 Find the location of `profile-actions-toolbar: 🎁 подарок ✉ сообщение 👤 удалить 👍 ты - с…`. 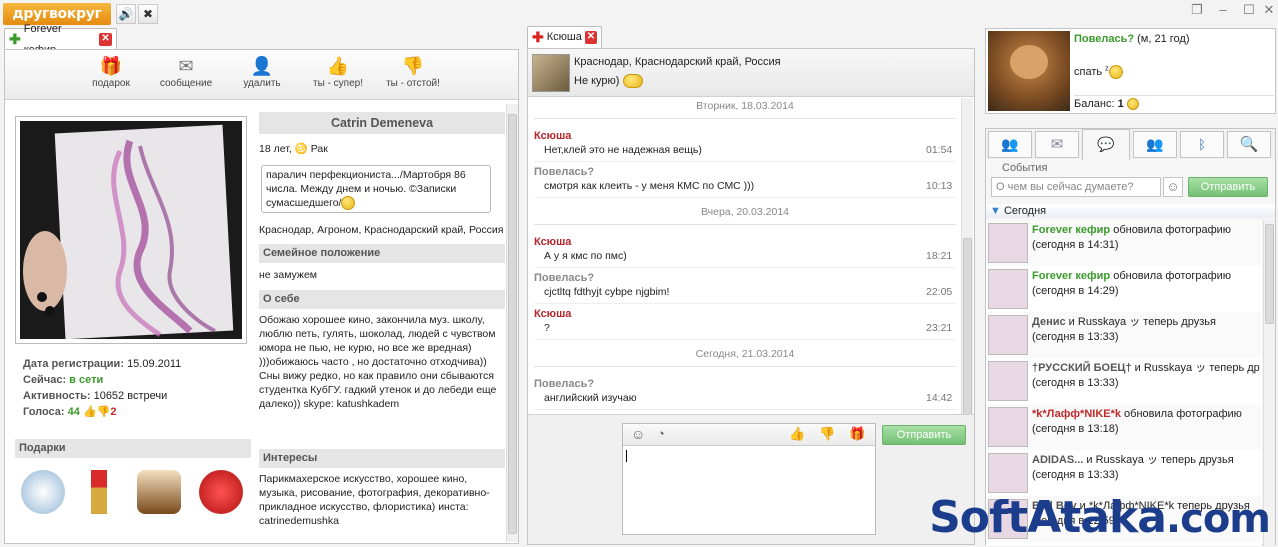

profile-actions-toolbar: 🎁 подарок ✉ сообщение 👤 удалить 👍 ты - с… is located at coordinates (261, 75).